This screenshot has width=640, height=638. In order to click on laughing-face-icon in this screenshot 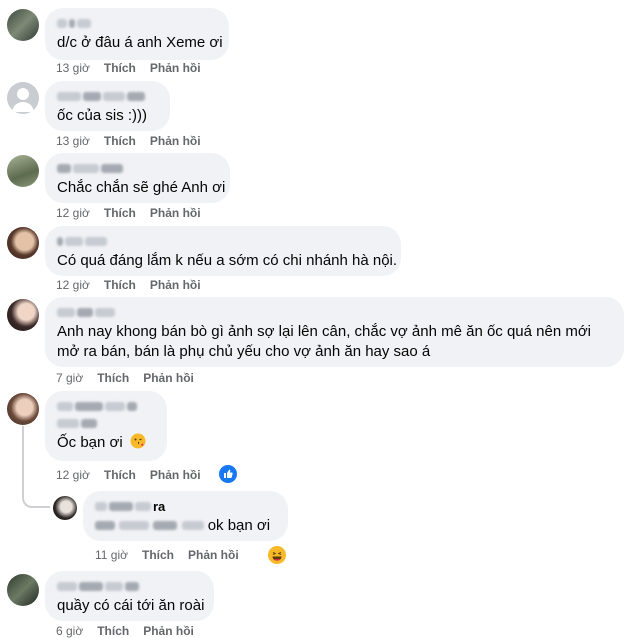, I will do `click(277, 556)`.